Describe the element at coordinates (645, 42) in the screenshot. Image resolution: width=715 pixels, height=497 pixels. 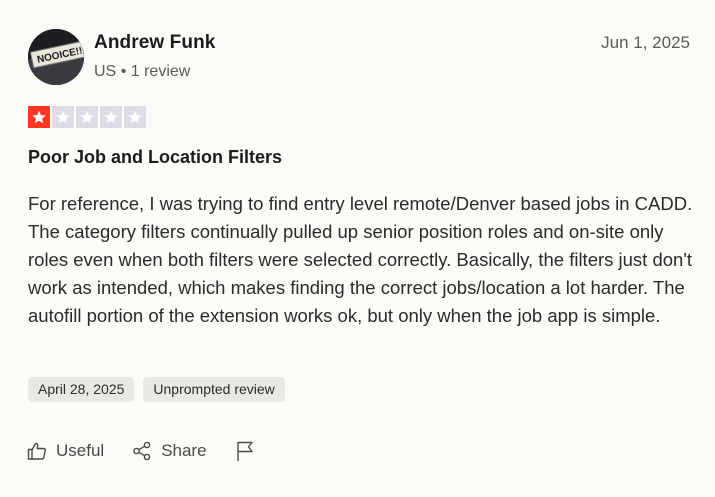
I see `review-date: Jun 1, 2025` at that location.